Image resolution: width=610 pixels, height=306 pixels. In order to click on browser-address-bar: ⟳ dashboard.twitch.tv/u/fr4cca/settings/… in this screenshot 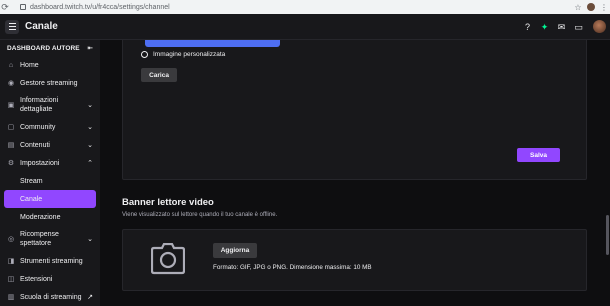, I will do `click(305, 7)`.